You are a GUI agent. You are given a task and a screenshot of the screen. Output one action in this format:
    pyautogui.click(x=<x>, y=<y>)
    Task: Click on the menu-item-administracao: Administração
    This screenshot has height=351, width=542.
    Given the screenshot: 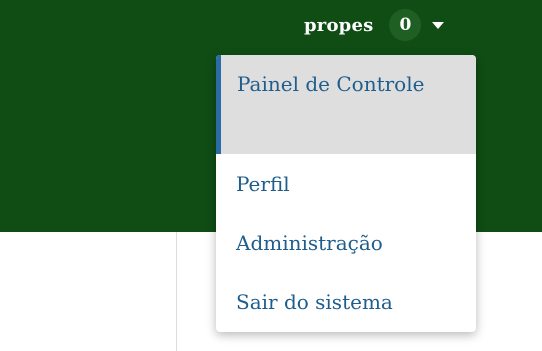 What is the action you would take?
    pyautogui.click(x=346, y=243)
    